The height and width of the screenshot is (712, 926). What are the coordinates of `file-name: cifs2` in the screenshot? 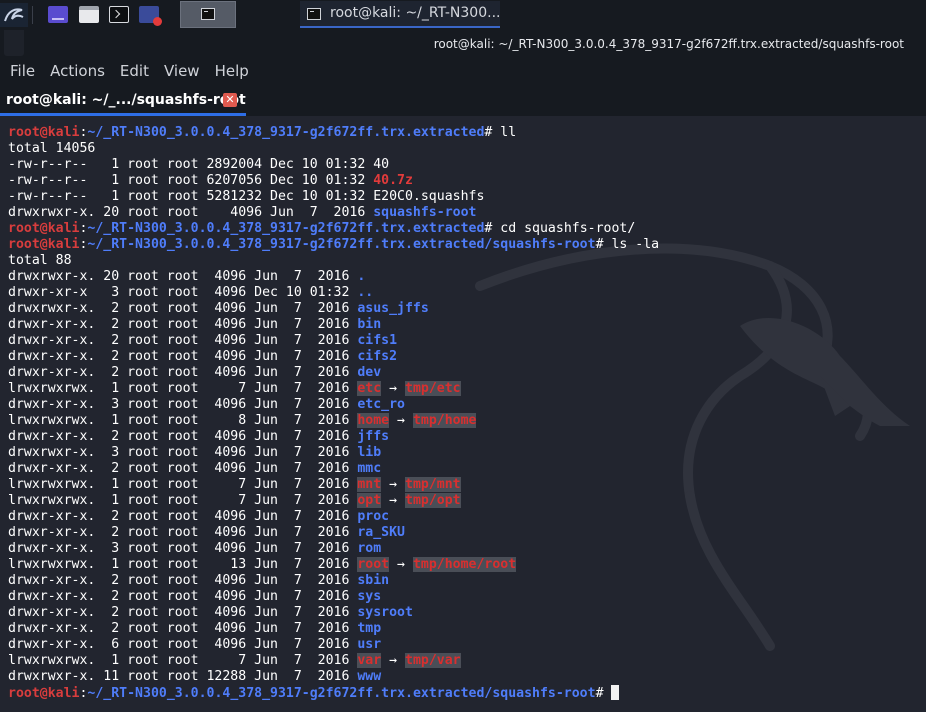 It's located at (377, 356).